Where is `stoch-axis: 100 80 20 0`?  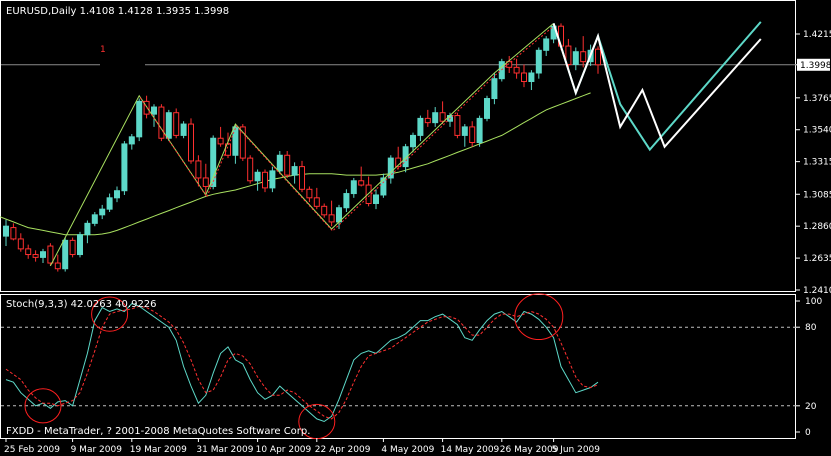 stoch-axis: 100 80 20 0 is located at coordinates (809, 367).